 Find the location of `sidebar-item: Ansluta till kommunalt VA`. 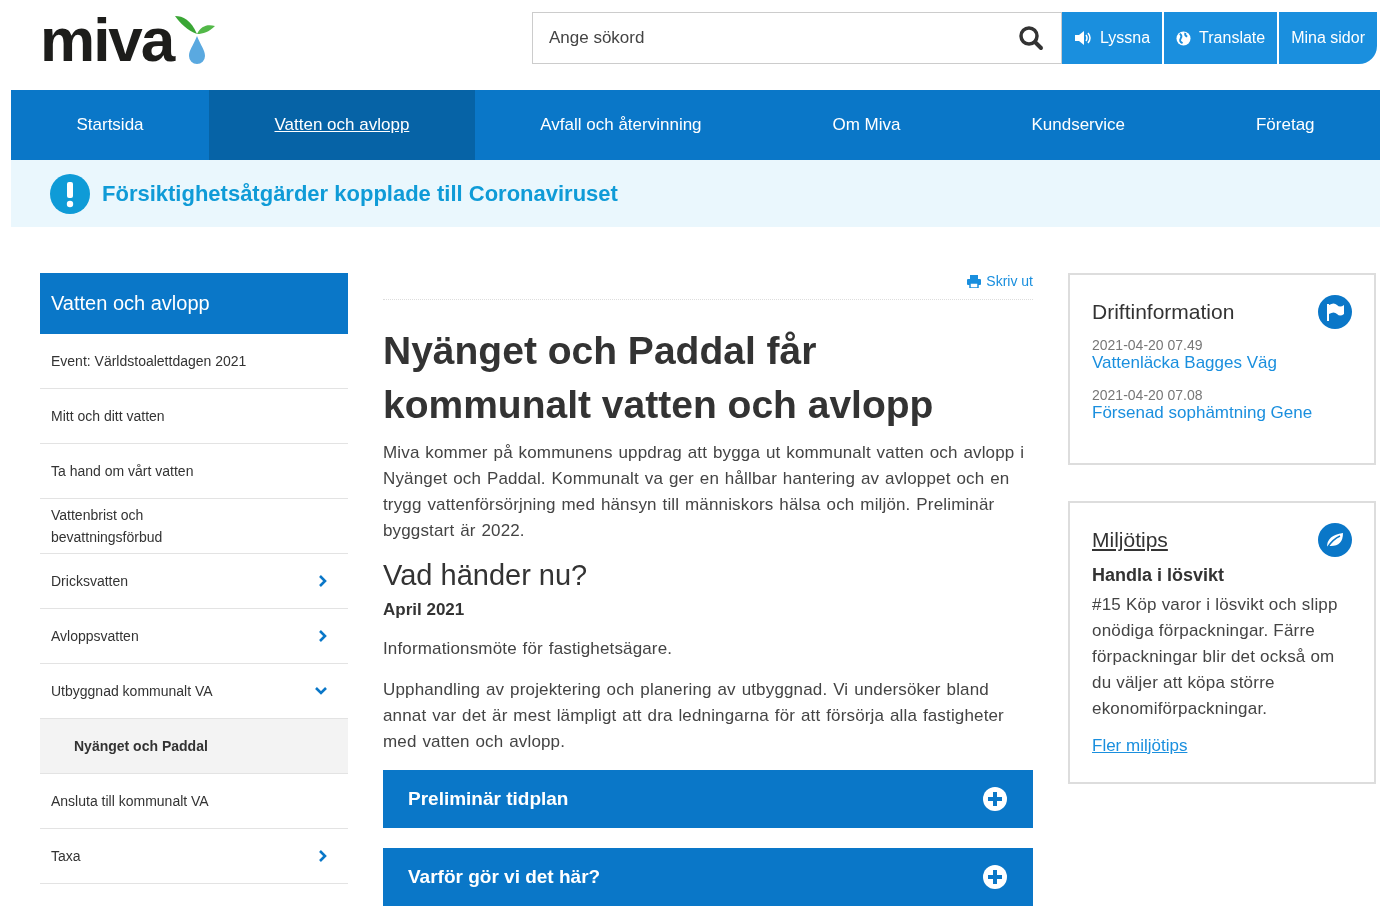

sidebar-item: Ansluta till kommunalt VA is located at coordinates (194, 801).